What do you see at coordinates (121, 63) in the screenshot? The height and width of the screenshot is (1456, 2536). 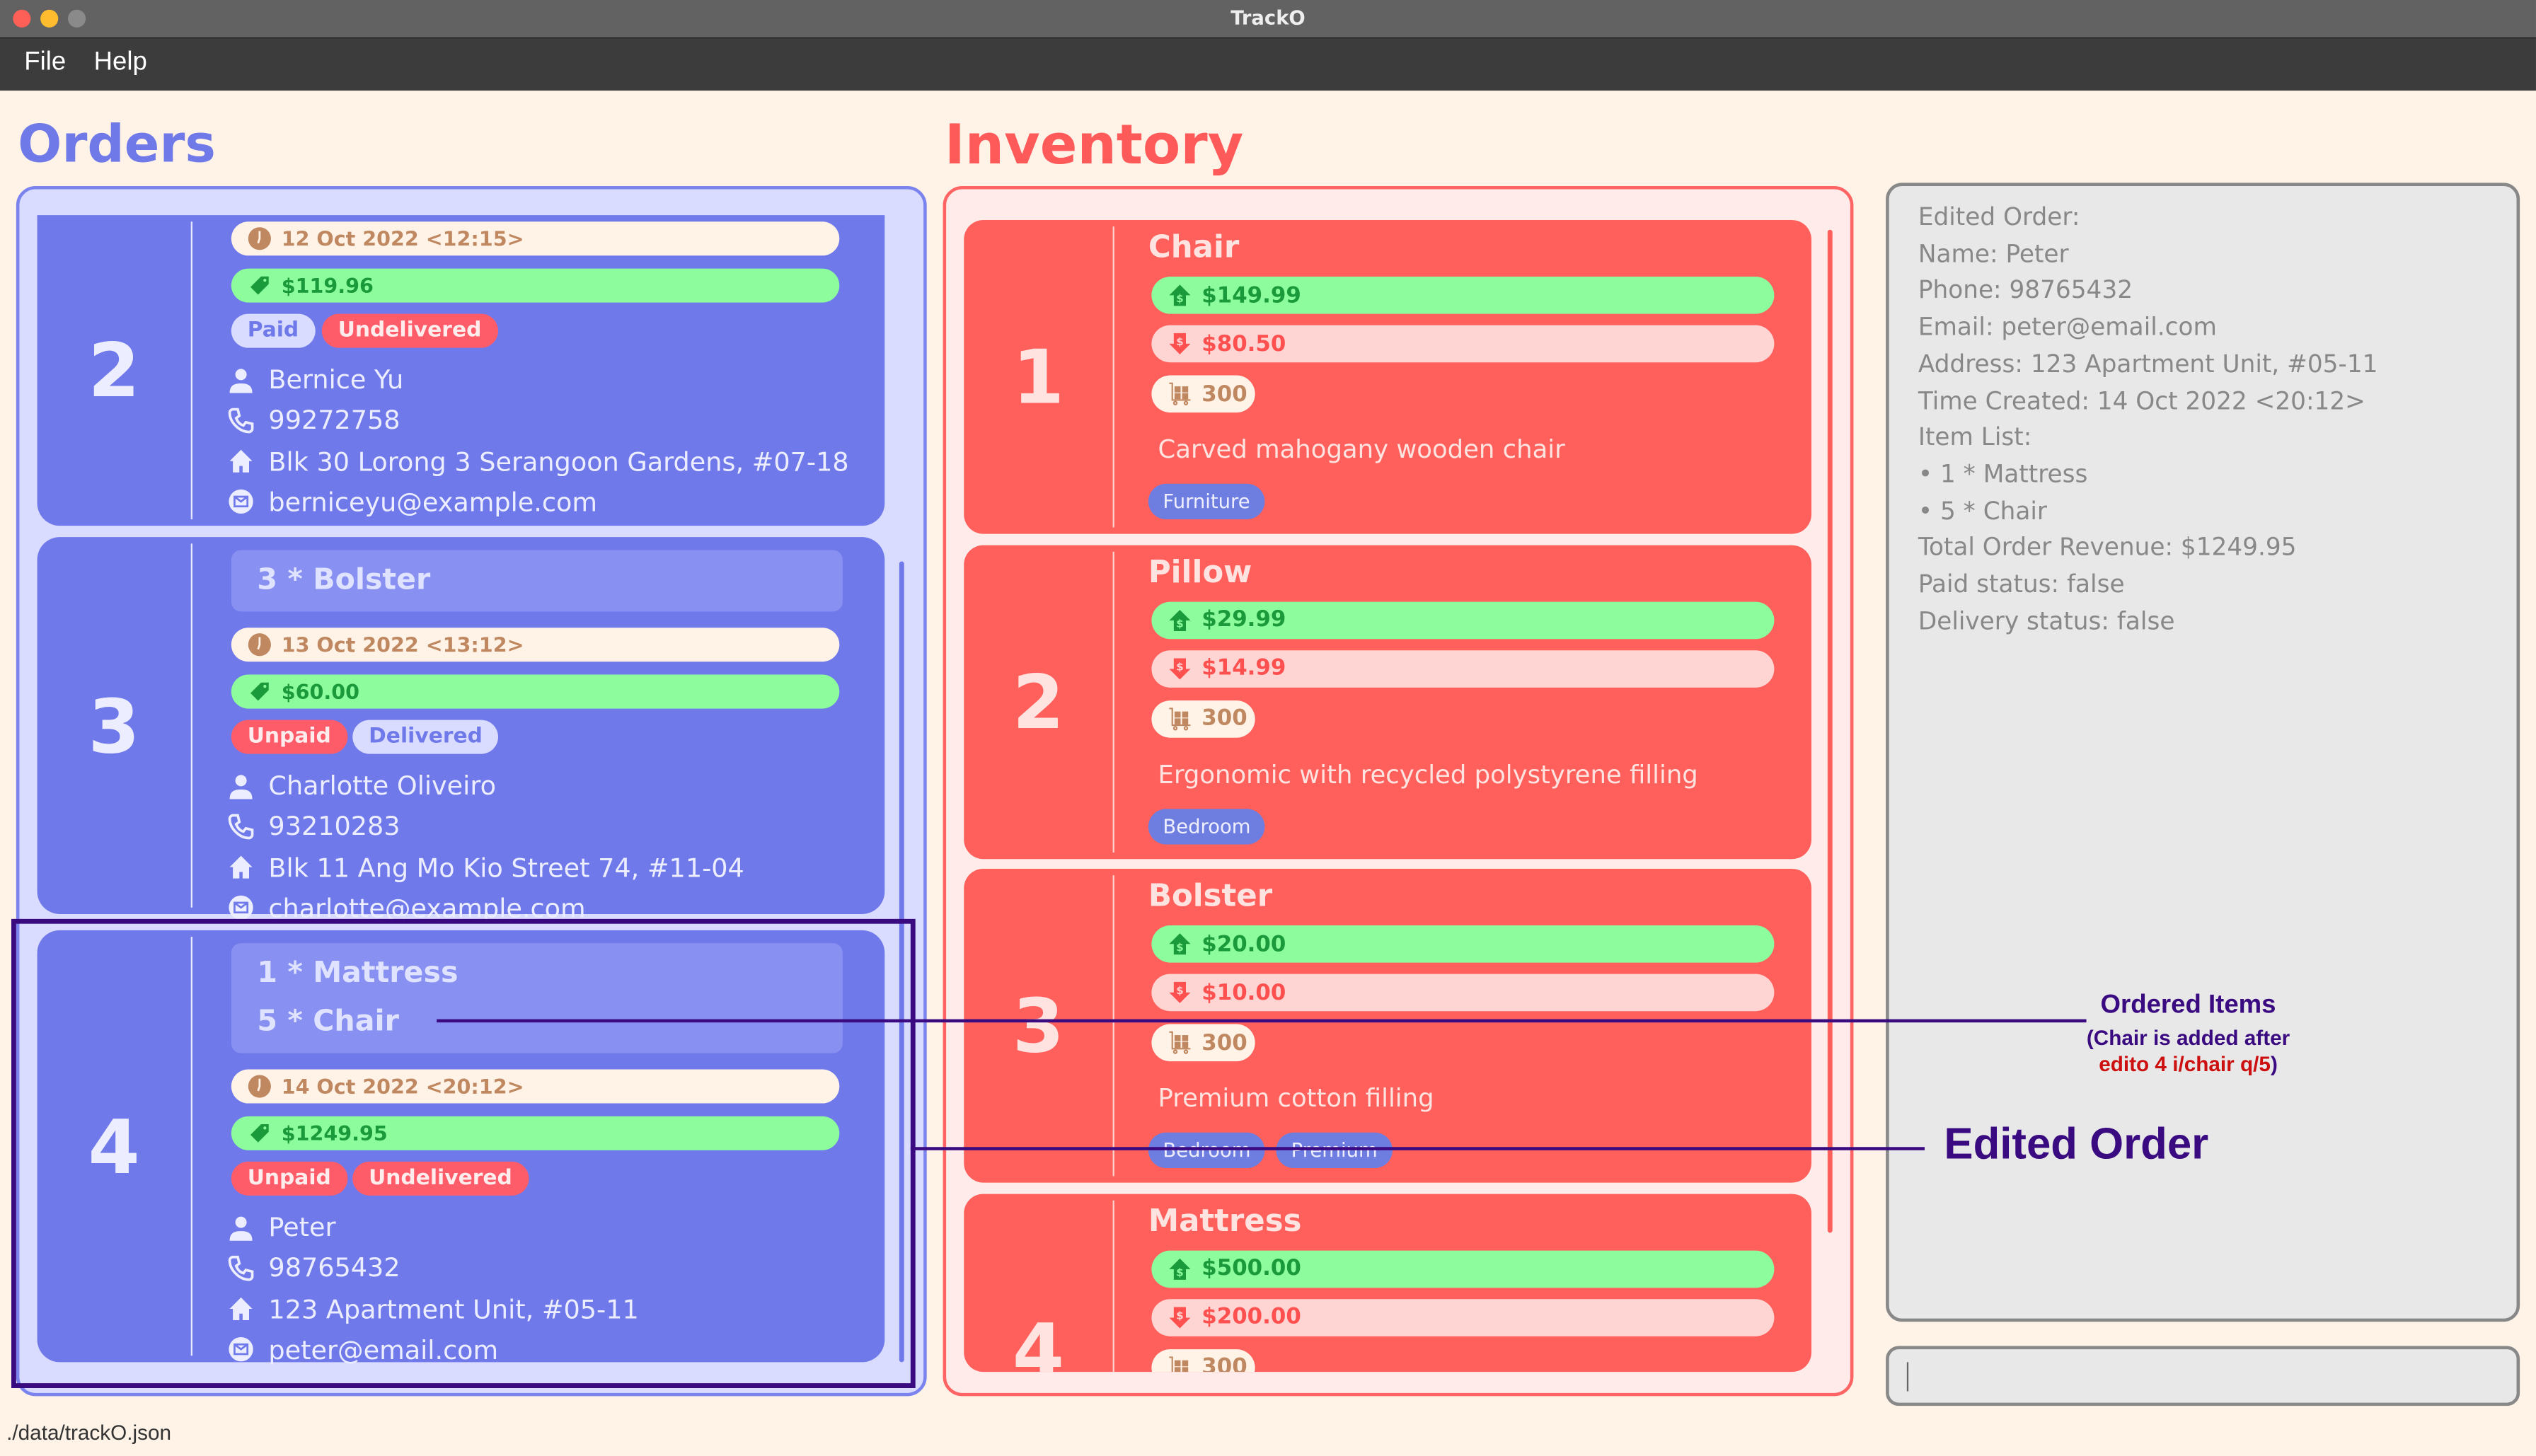 I see `menu-help: Help` at bounding box center [121, 63].